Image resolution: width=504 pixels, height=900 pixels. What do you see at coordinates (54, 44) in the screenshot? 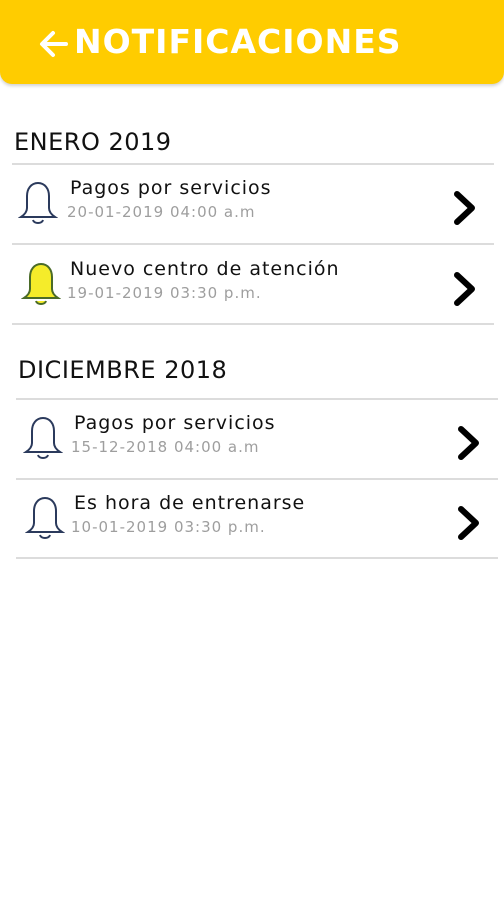
I see `arrow-left-icon` at bounding box center [54, 44].